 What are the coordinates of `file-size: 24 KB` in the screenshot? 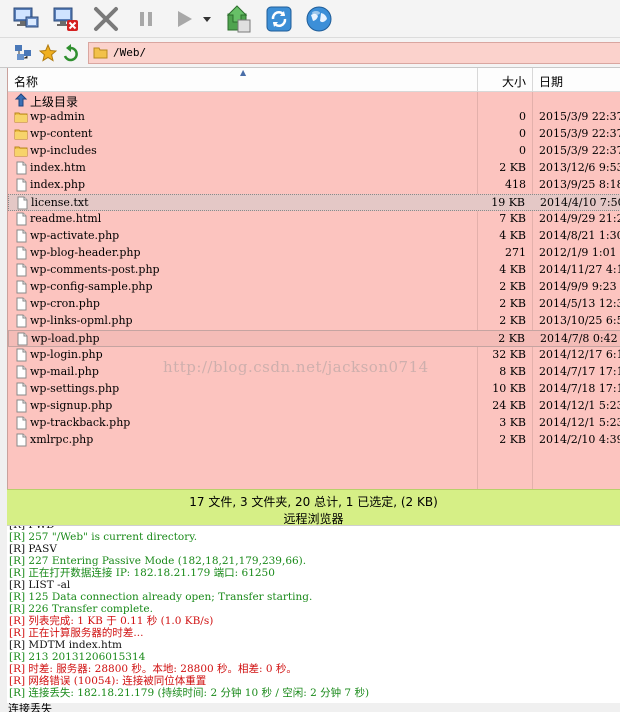 It's located at (509, 405).